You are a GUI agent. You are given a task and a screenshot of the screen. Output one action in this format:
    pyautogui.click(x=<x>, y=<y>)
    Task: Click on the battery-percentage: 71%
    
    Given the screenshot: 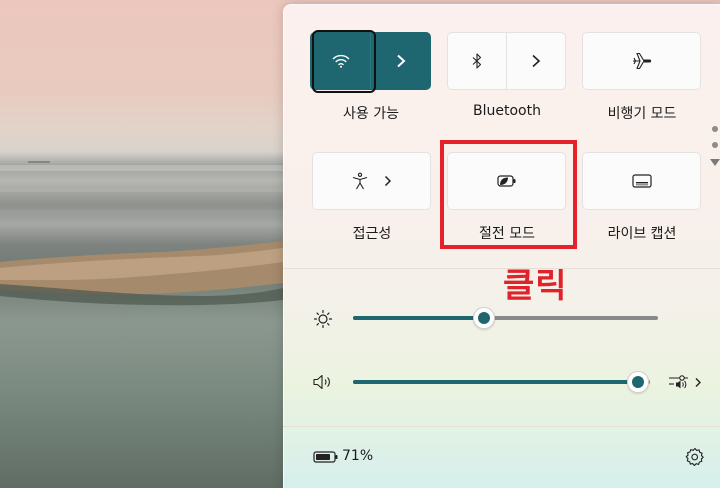 What is the action you would take?
    pyautogui.click(x=358, y=456)
    